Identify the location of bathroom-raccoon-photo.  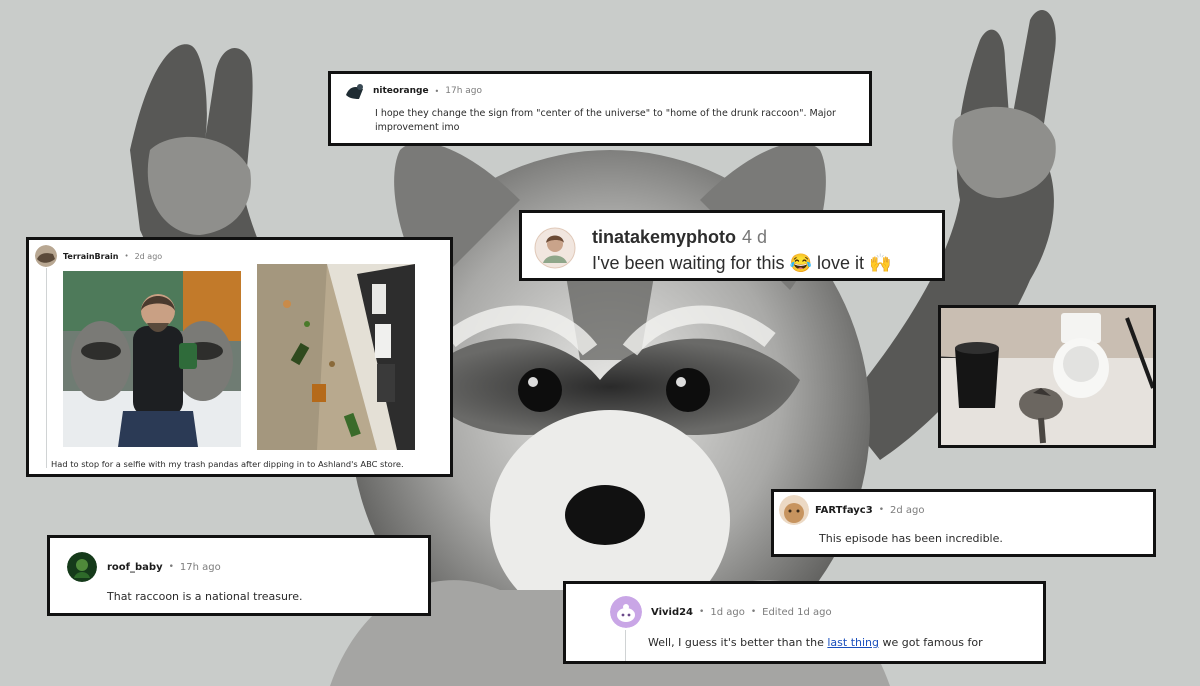
(1047, 376).